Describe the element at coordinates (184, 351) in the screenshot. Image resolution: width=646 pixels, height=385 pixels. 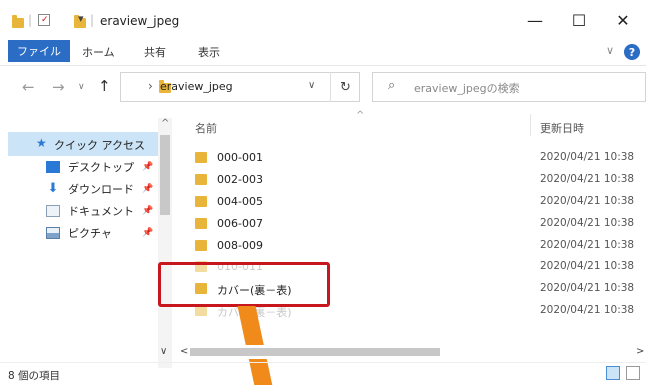
I see `scroll-left-icon: <` at that location.